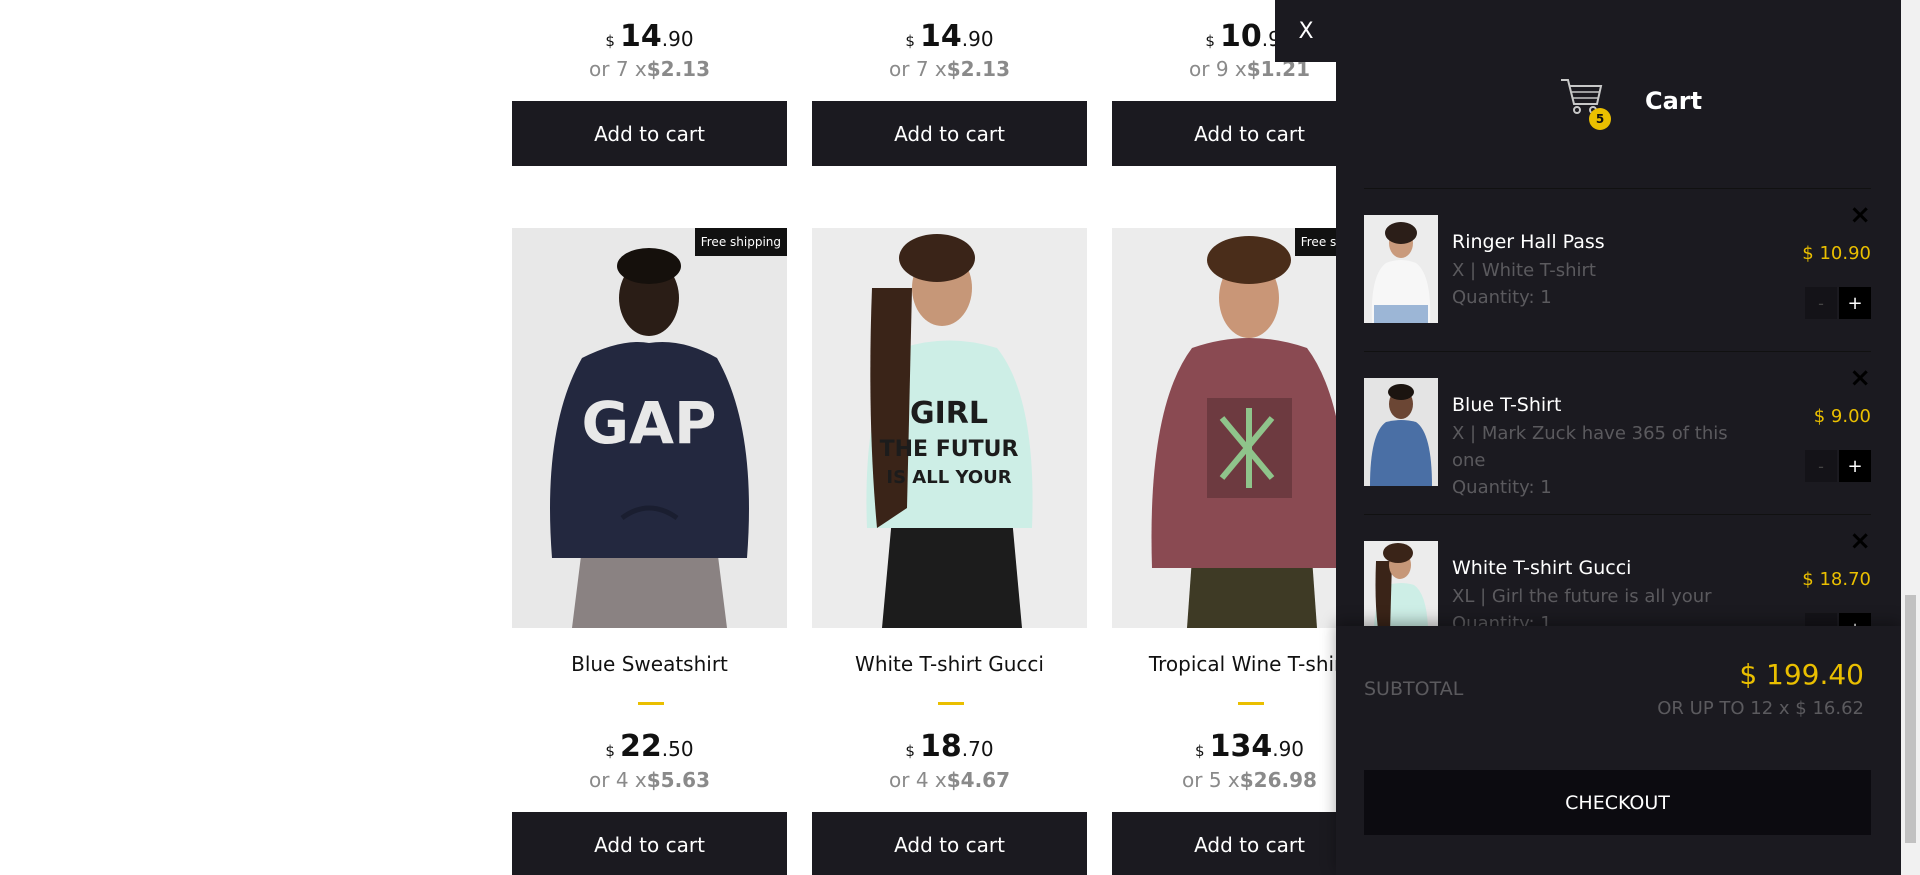  Describe the element at coordinates (1617, 802) in the screenshot. I see `checkout-button: CHECKOUT` at that location.